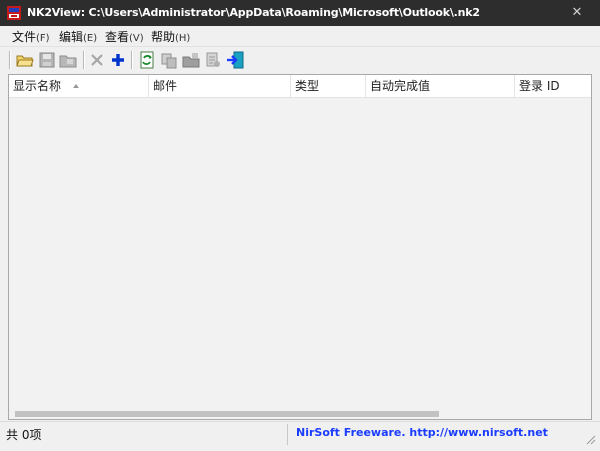 This screenshot has width=600, height=451. What do you see at coordinates (163, 37) in the screenshot?
I see `menu-help-label: 帮助` at bounding box center [163, 37].